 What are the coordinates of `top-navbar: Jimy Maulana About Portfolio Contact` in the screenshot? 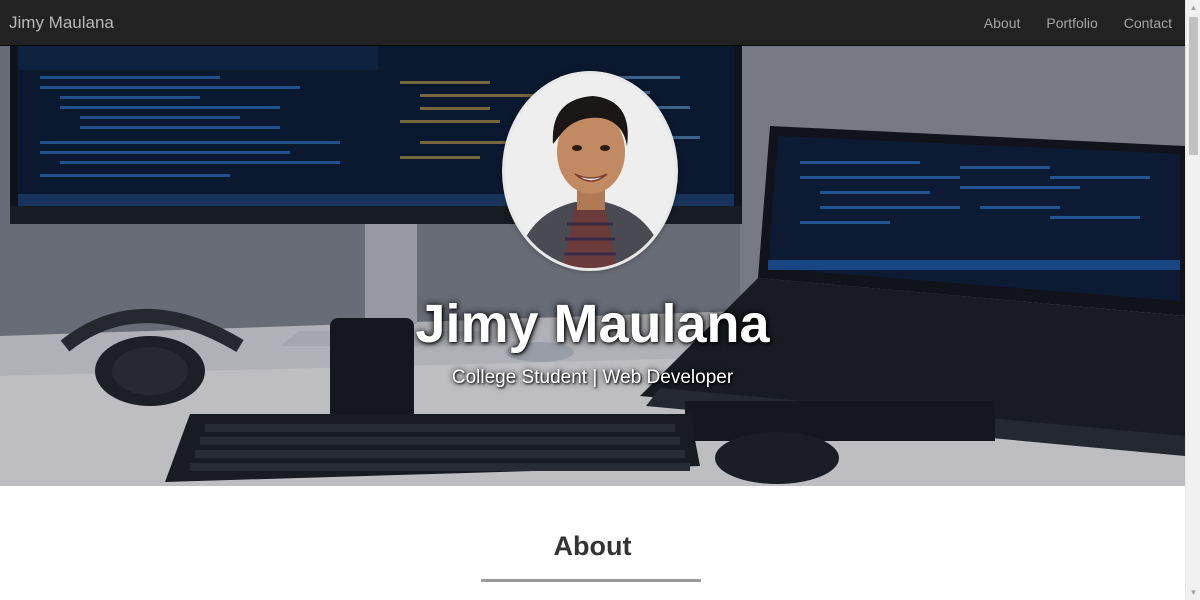 It's located at (592, 23).